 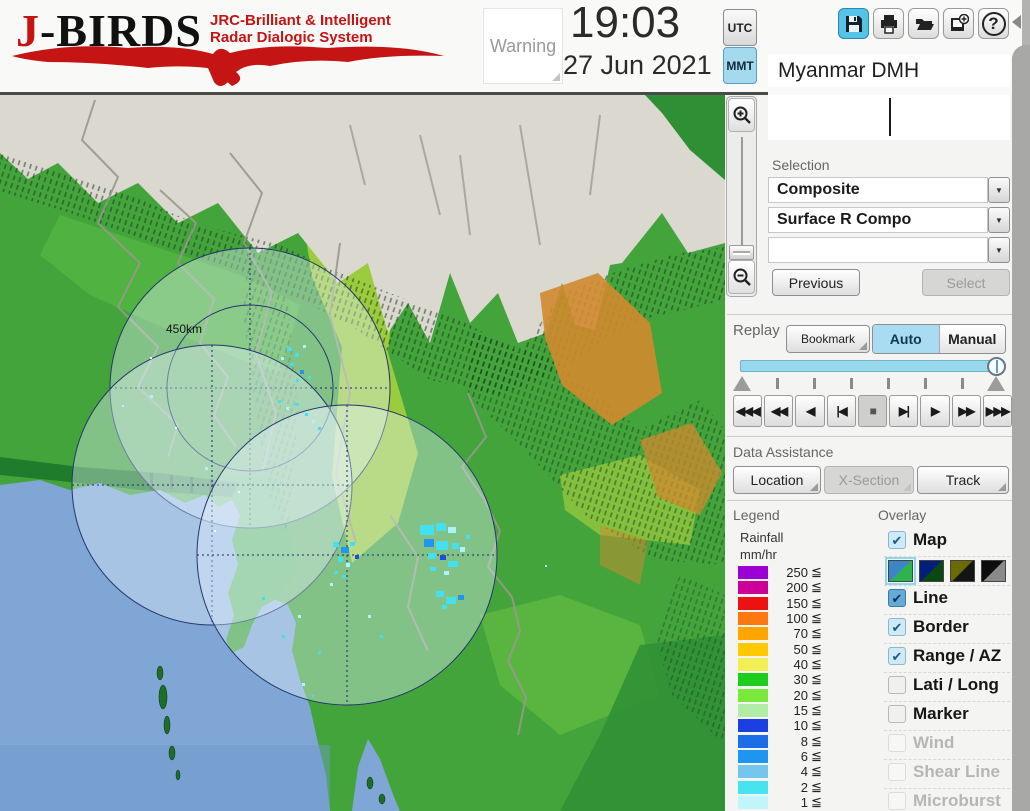 What do you see at coordinates (897, 714) in the screenshot?
I see `checkbox-marker` at bounding box center [897, 714].